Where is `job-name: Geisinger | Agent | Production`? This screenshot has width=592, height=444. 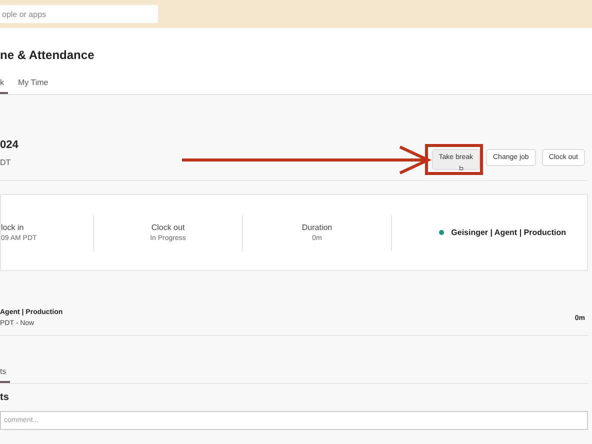 job-name: Geisinger | Agent | Production is located at coordinates (508, 232).